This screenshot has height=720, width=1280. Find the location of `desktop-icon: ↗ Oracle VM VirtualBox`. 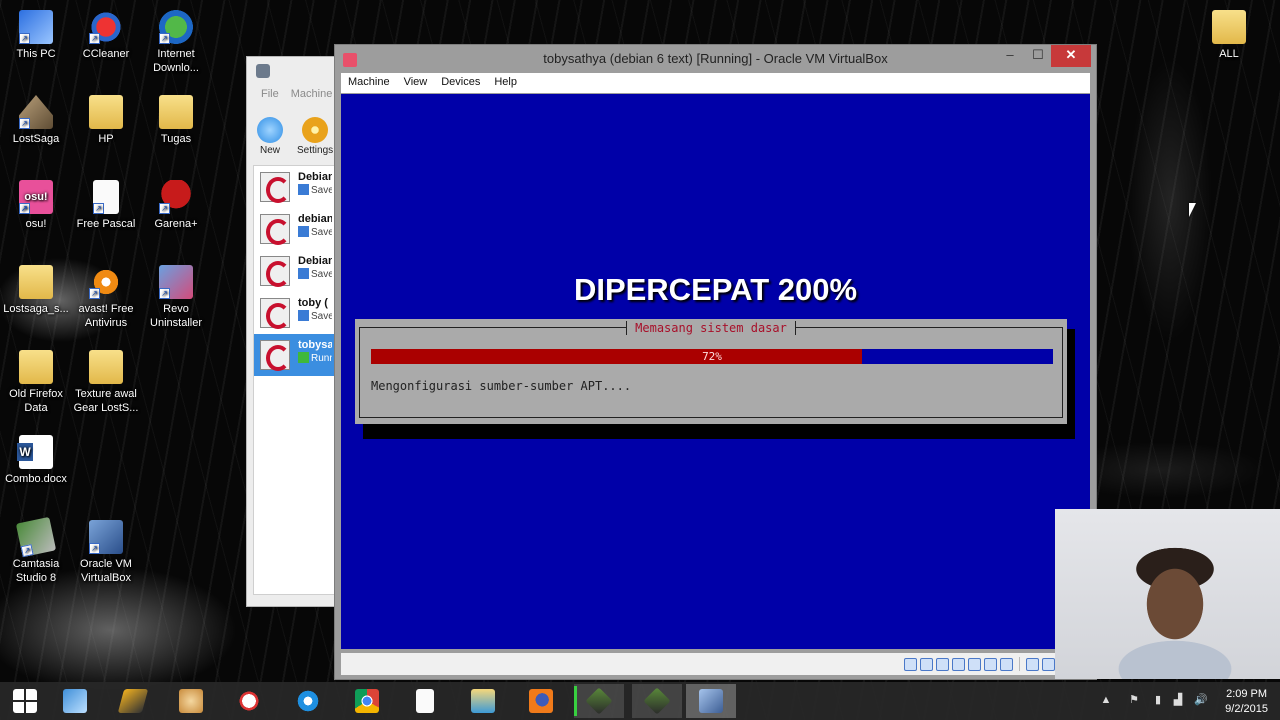

desktop-icon: ↗ Oracle VM VirtualBox is located at coordinates (106, 552).